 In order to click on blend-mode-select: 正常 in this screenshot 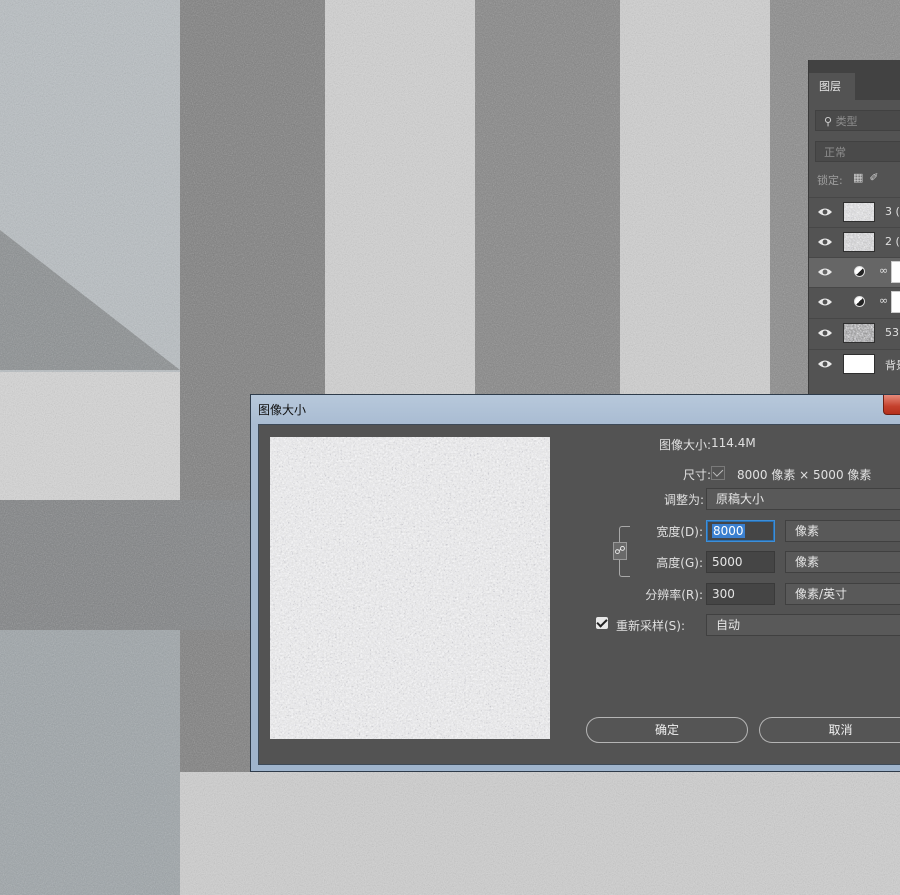, I will do `click(857, 151)`.